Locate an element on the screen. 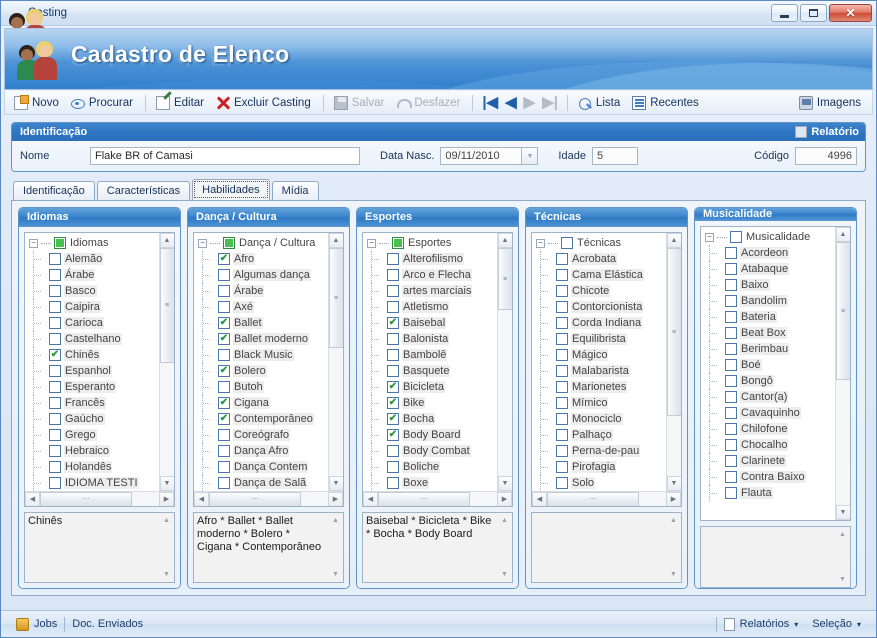 The image size is (877, 638). toolbar-procurar-button: Procurar is located at coordinates (103, 103).